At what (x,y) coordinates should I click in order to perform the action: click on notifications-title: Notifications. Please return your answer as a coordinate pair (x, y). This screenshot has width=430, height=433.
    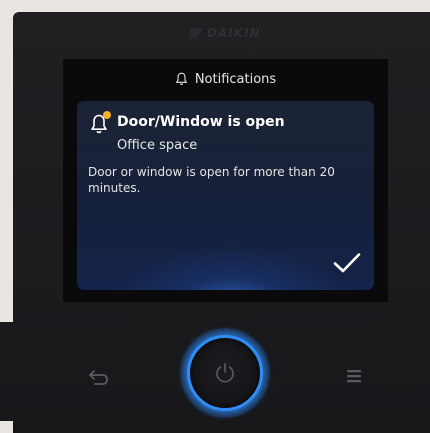
    Looking at the image, I should click on (235, 79).